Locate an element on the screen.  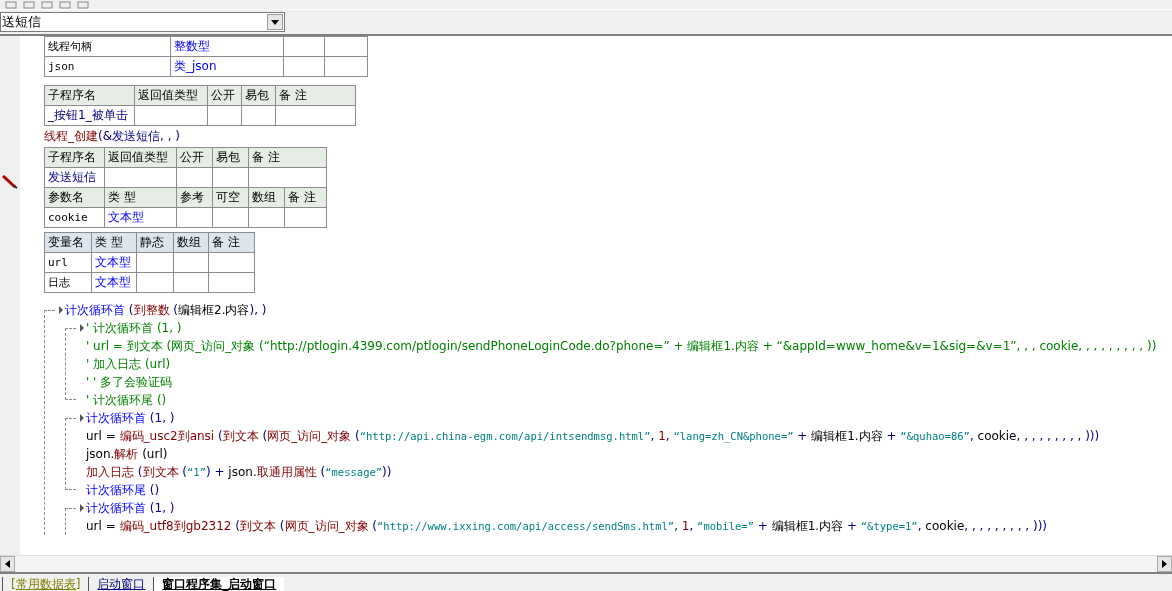
code-line: ' url = 到文本 (网页_访问_对象 (“http://ptlogin.4399.com/ptlogin/sendPhoneLoginCode.do?phone=” + 编辑框1.内容 + “&appId=www_home&v=1&sig=&v=1”, , , cookie, , , , , , , , , )) is located at coordinates (622, 346).